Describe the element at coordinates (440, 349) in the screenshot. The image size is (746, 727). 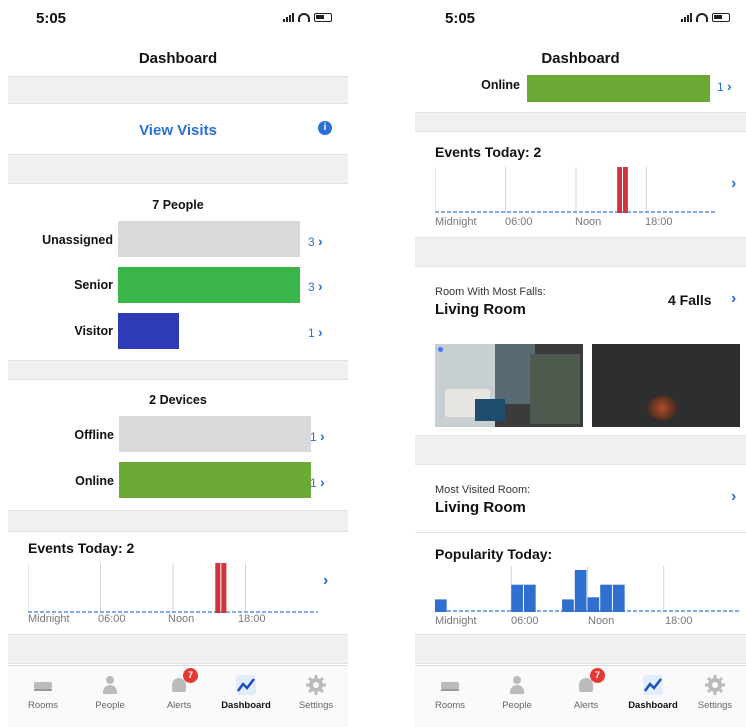
I see `camera-indicator-icon` at that location.